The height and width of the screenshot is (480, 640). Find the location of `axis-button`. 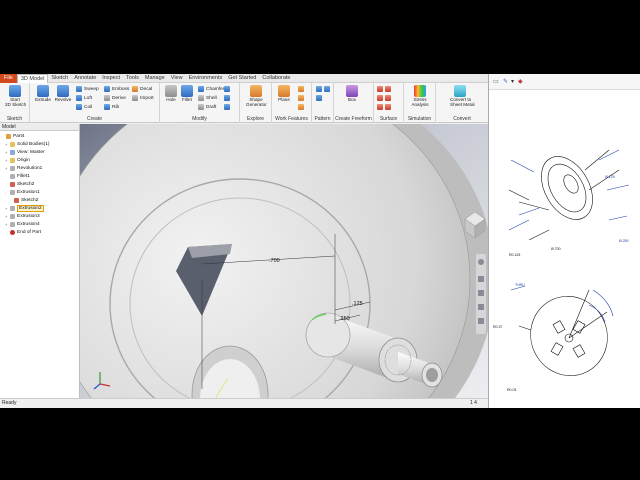

axis-button is located at coordinates (302, 89).